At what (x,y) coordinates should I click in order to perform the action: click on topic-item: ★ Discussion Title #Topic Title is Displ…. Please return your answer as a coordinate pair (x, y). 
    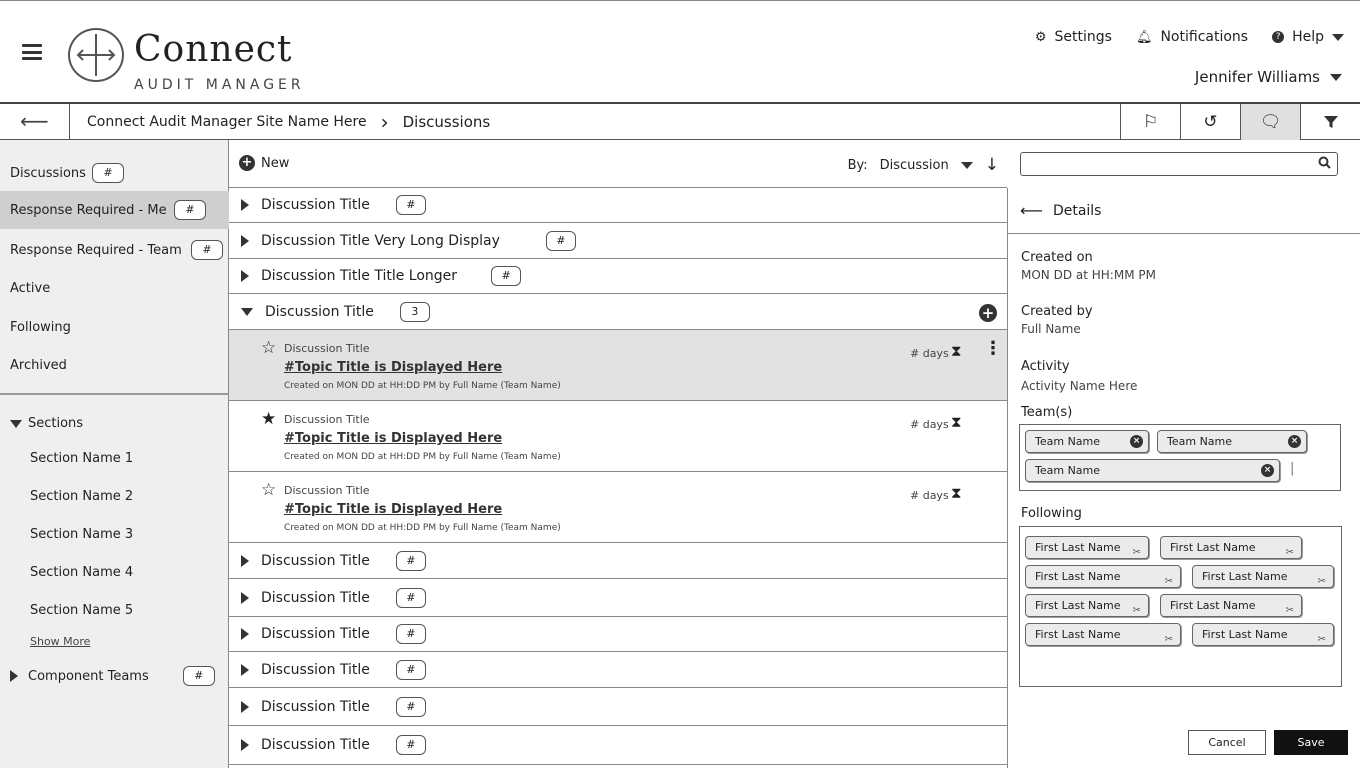
    Looking at the image, I should click on (618, 436).